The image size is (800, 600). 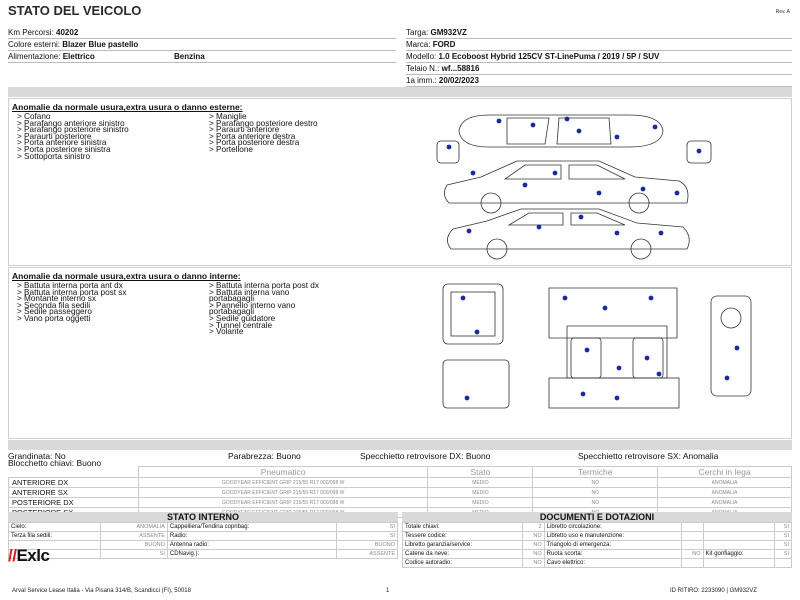 I want to click on stato-interno-row: SI CDNavig.): ASSENTE, so click(x=203, y=554).